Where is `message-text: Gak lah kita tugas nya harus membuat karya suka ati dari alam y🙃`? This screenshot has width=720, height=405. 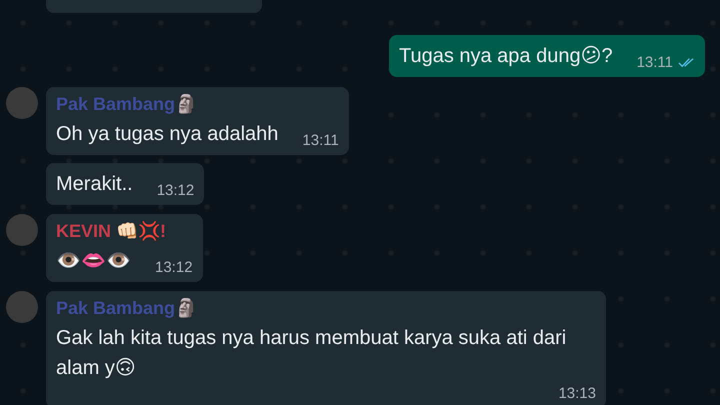
message-text: Gak lah kita tugas nya harus membuat karya suka ati dari alam y🙃 is located at coordinates (312, 353).